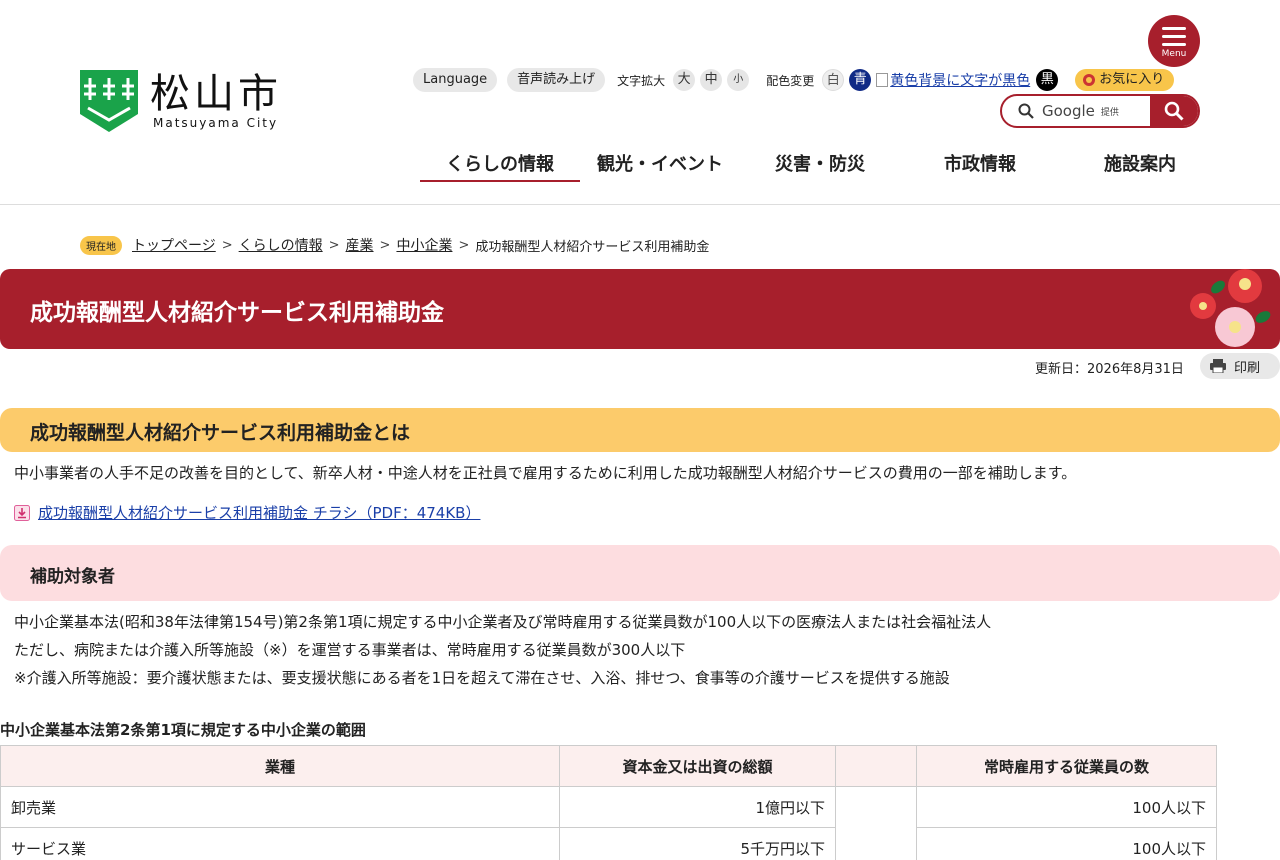  I want to click on cell-industry: サービス業, so click(280, 843).